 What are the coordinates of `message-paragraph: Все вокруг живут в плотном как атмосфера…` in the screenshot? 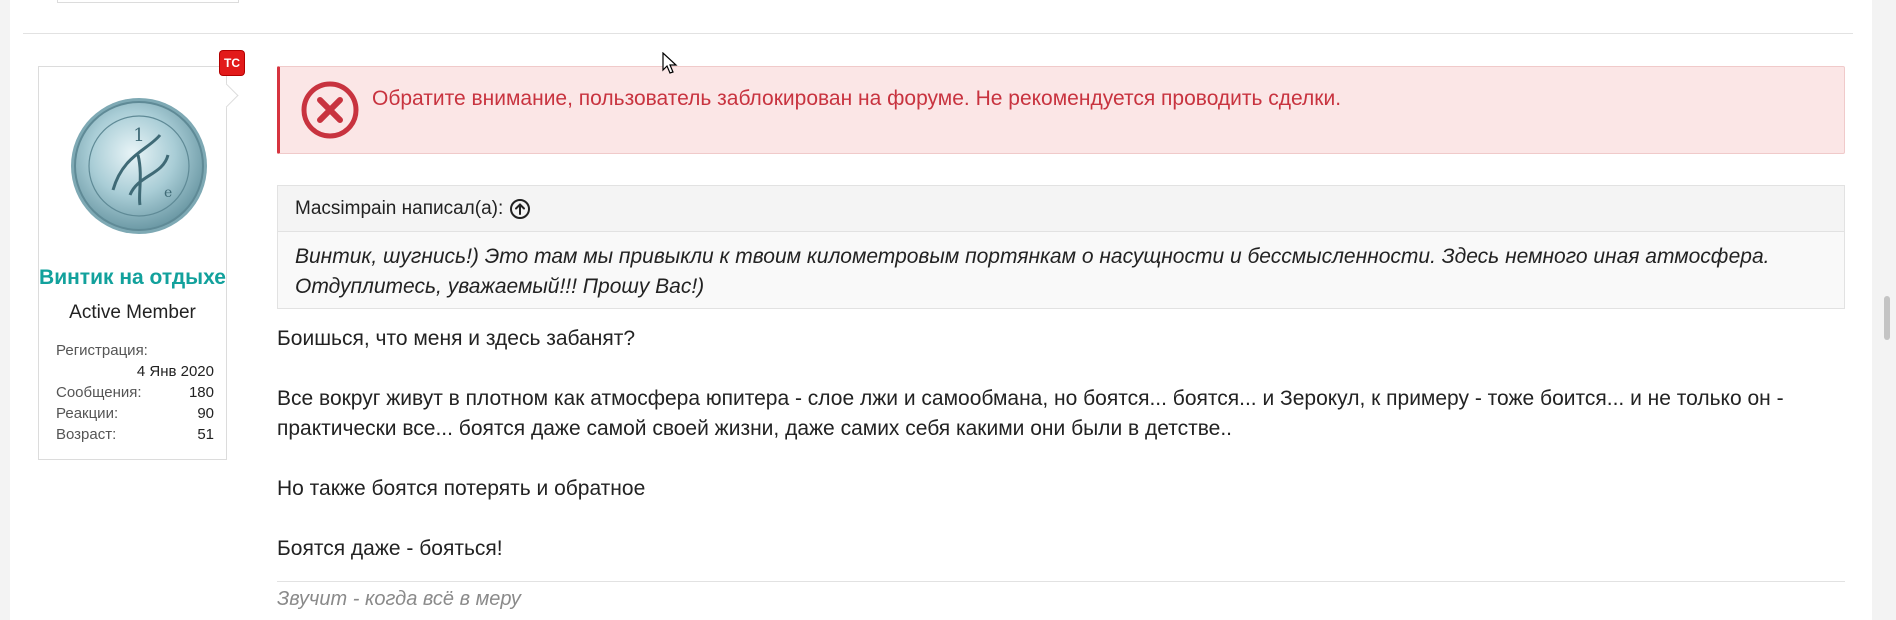 It's located at (1030, 413).